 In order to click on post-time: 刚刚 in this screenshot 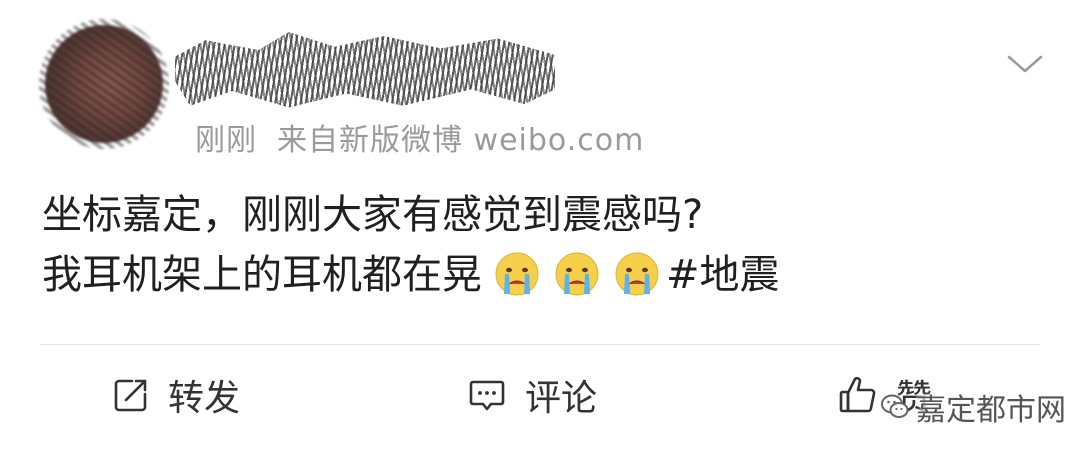, I will do `click(226, 140)`.